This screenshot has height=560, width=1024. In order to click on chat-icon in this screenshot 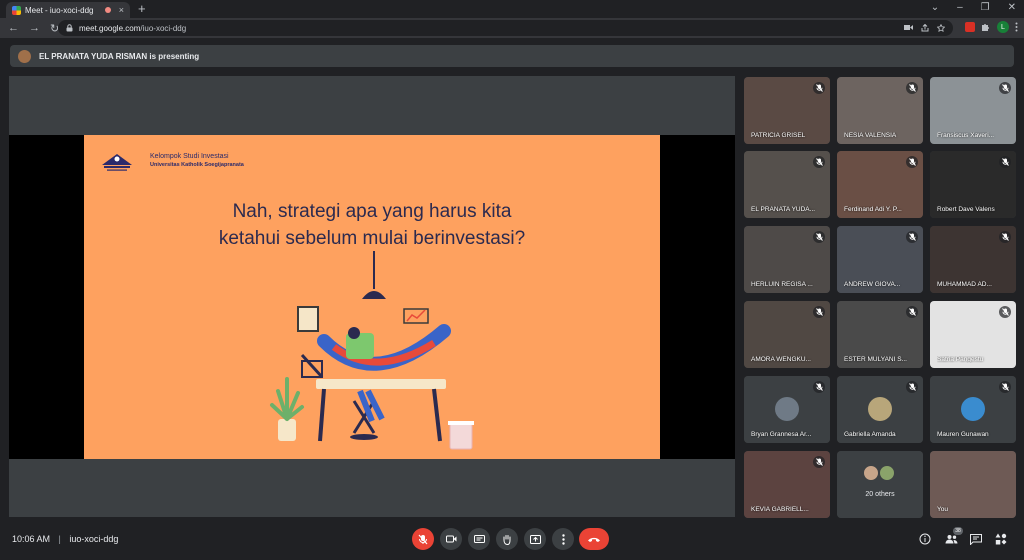, I will do `click(976, 539)`.